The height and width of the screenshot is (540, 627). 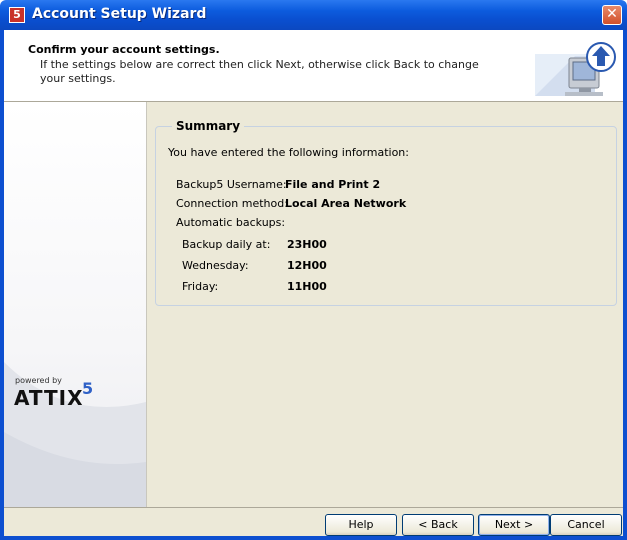 What do you see at coordinates (119, 14) in the screenshot?
I see `window-title: Account Setup Wizard` at bounding box center [119, 14].